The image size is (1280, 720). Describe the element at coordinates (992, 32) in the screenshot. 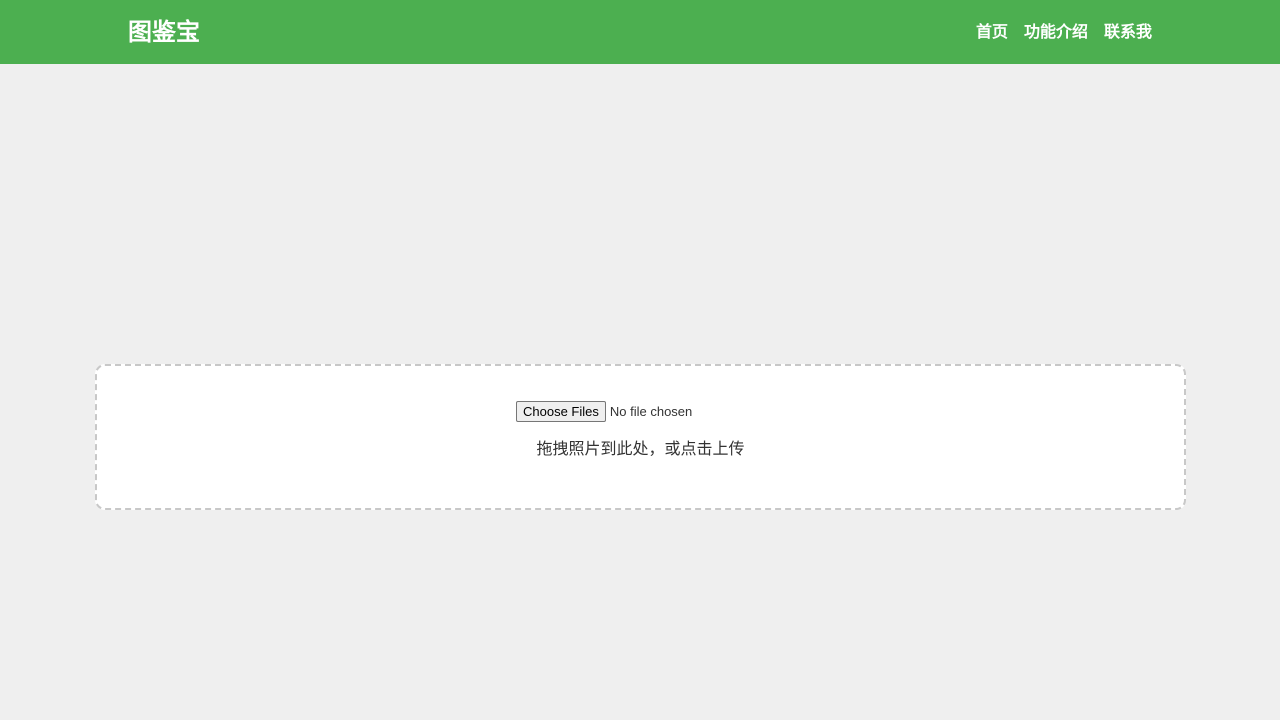

I see `nav-item-home: 首页` at that location.